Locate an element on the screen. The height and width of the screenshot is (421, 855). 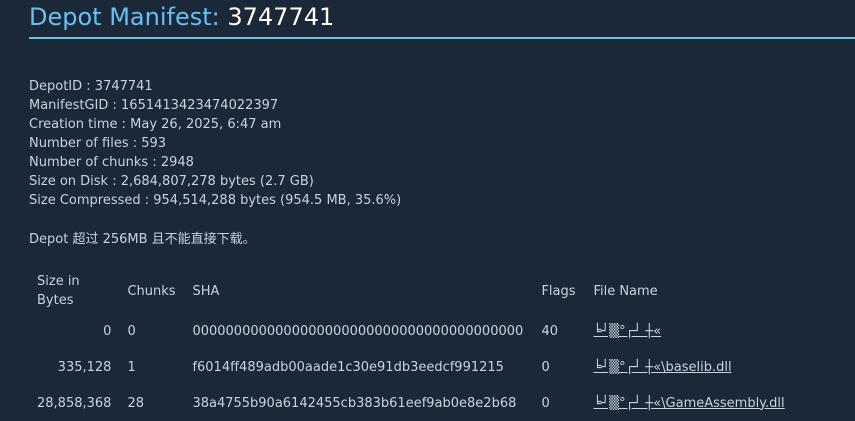
col-header-chunks: Chunks is located at coordinates (151, 291).